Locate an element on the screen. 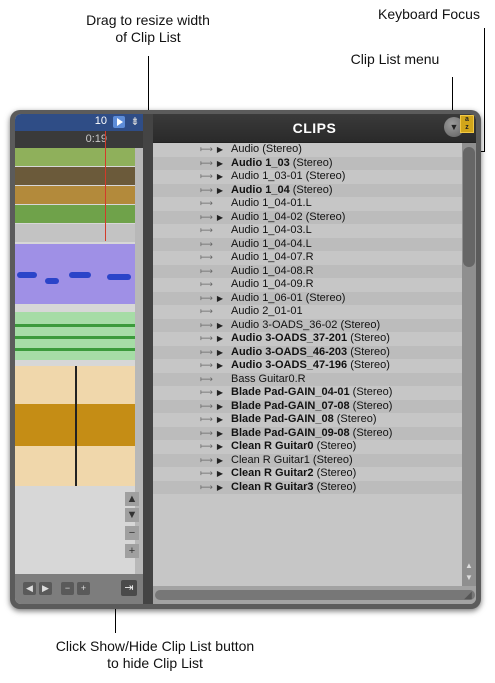 The width and height of the screenshot is (495, 683). clip-list-item: ⟼ ▶ Audio 3-OADS_36-02 (Stereo) is located at coordinates (307, 325).